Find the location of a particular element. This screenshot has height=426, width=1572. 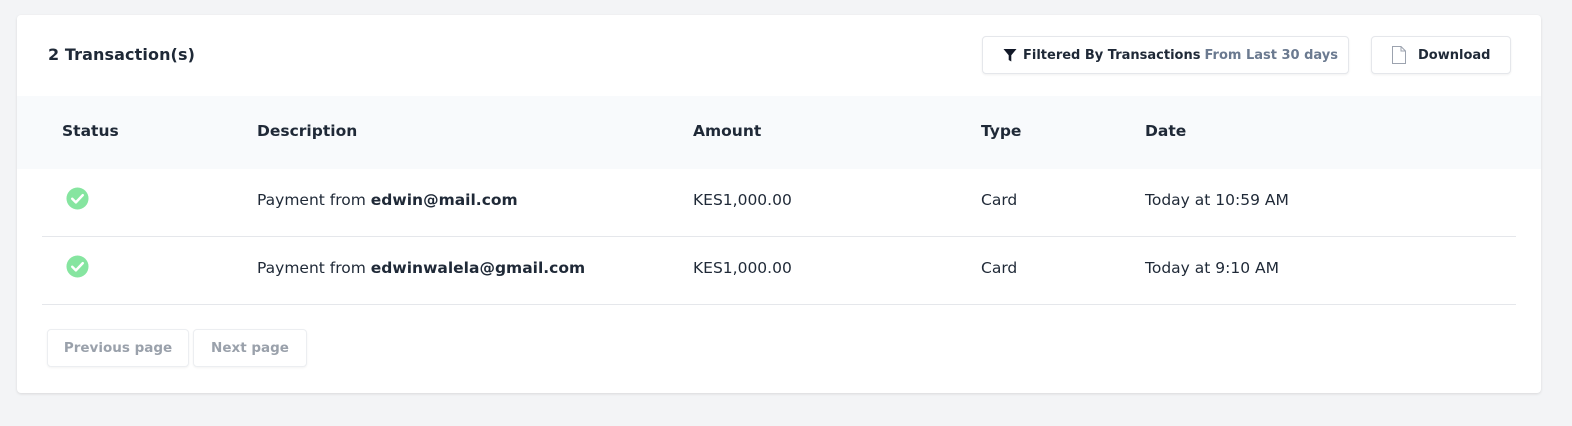

download-button: Download is located at coordinates (1441, 55).